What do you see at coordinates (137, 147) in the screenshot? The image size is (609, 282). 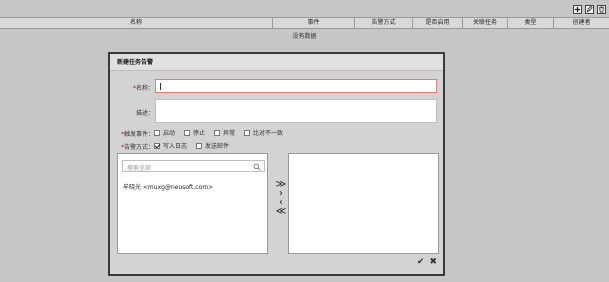 I see `alert-method-label: *告警方式：` at bounding box center [137, 147].